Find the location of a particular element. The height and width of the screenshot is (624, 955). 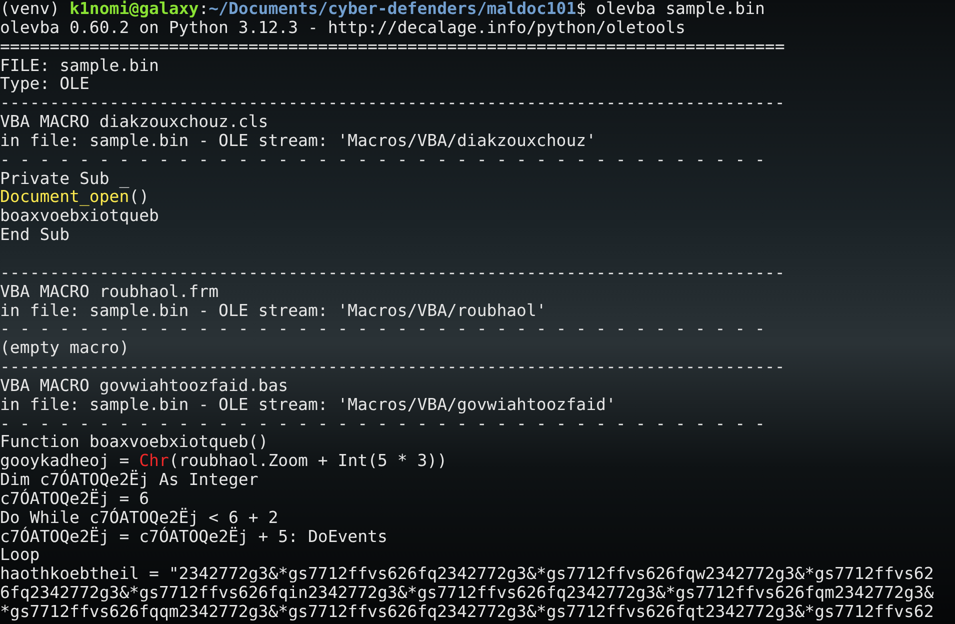

terminal-line: VBA MACRO diakzouxchouz.cls is located at coordinates (134, 122).